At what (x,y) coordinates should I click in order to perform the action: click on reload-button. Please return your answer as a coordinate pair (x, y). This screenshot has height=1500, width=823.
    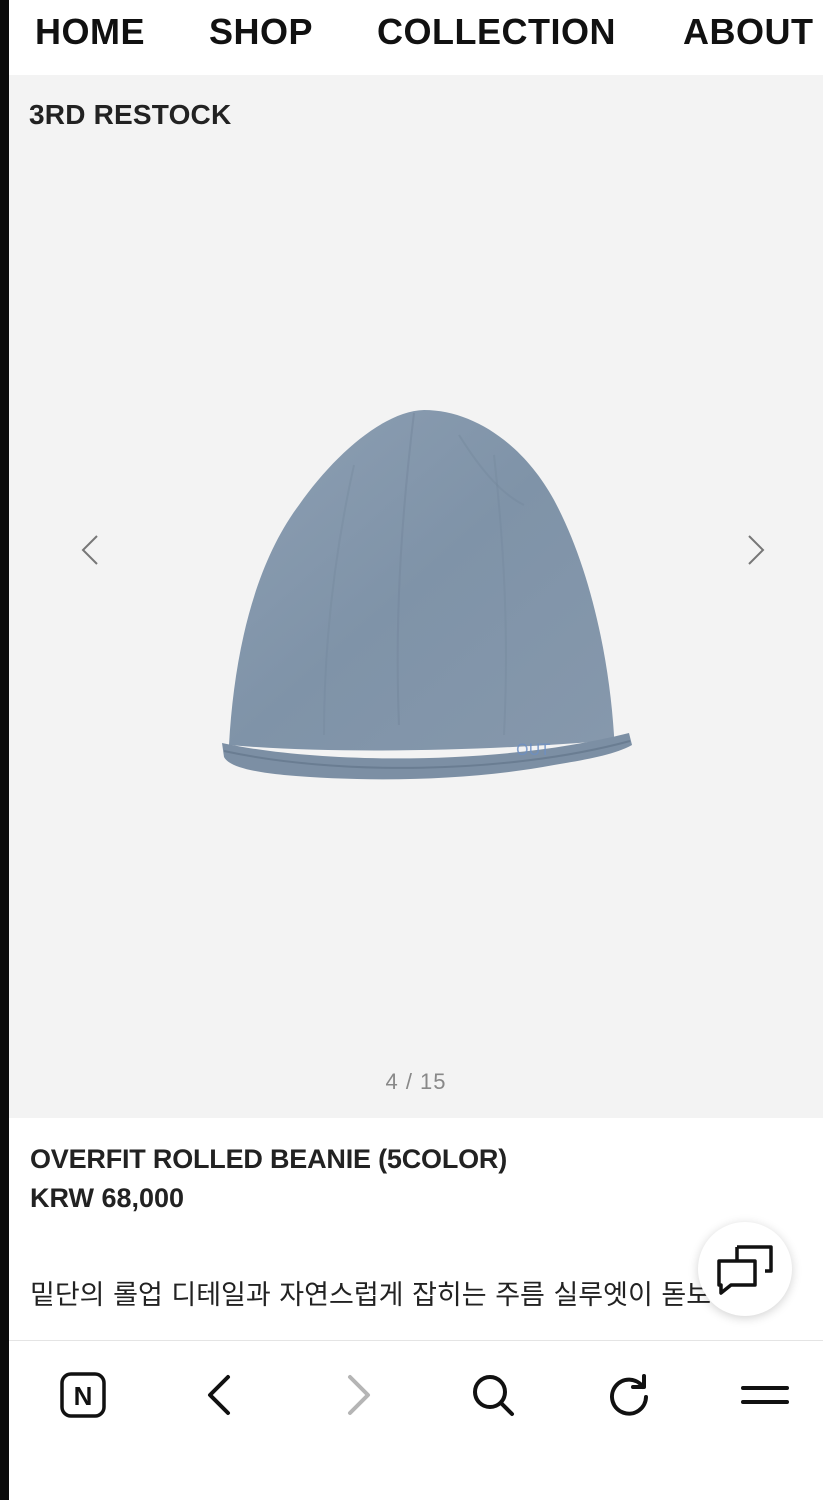
    Looking at the image, I should click on (629, 1395).